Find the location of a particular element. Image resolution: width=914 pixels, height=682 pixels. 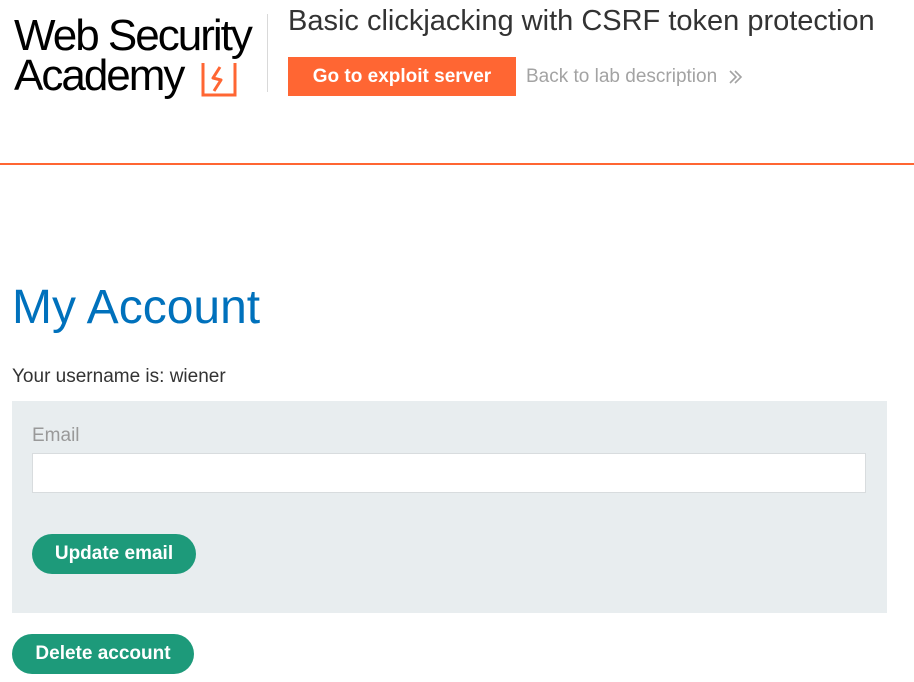

username-text: Your username is: wiener is located at coordinates (119, 376).